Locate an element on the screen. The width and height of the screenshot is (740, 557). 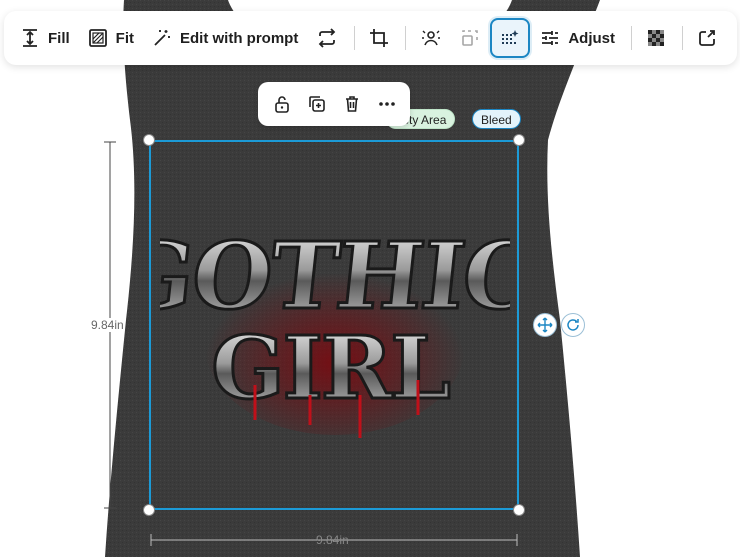
more-dots-icon is located at coordinates (387, 104).